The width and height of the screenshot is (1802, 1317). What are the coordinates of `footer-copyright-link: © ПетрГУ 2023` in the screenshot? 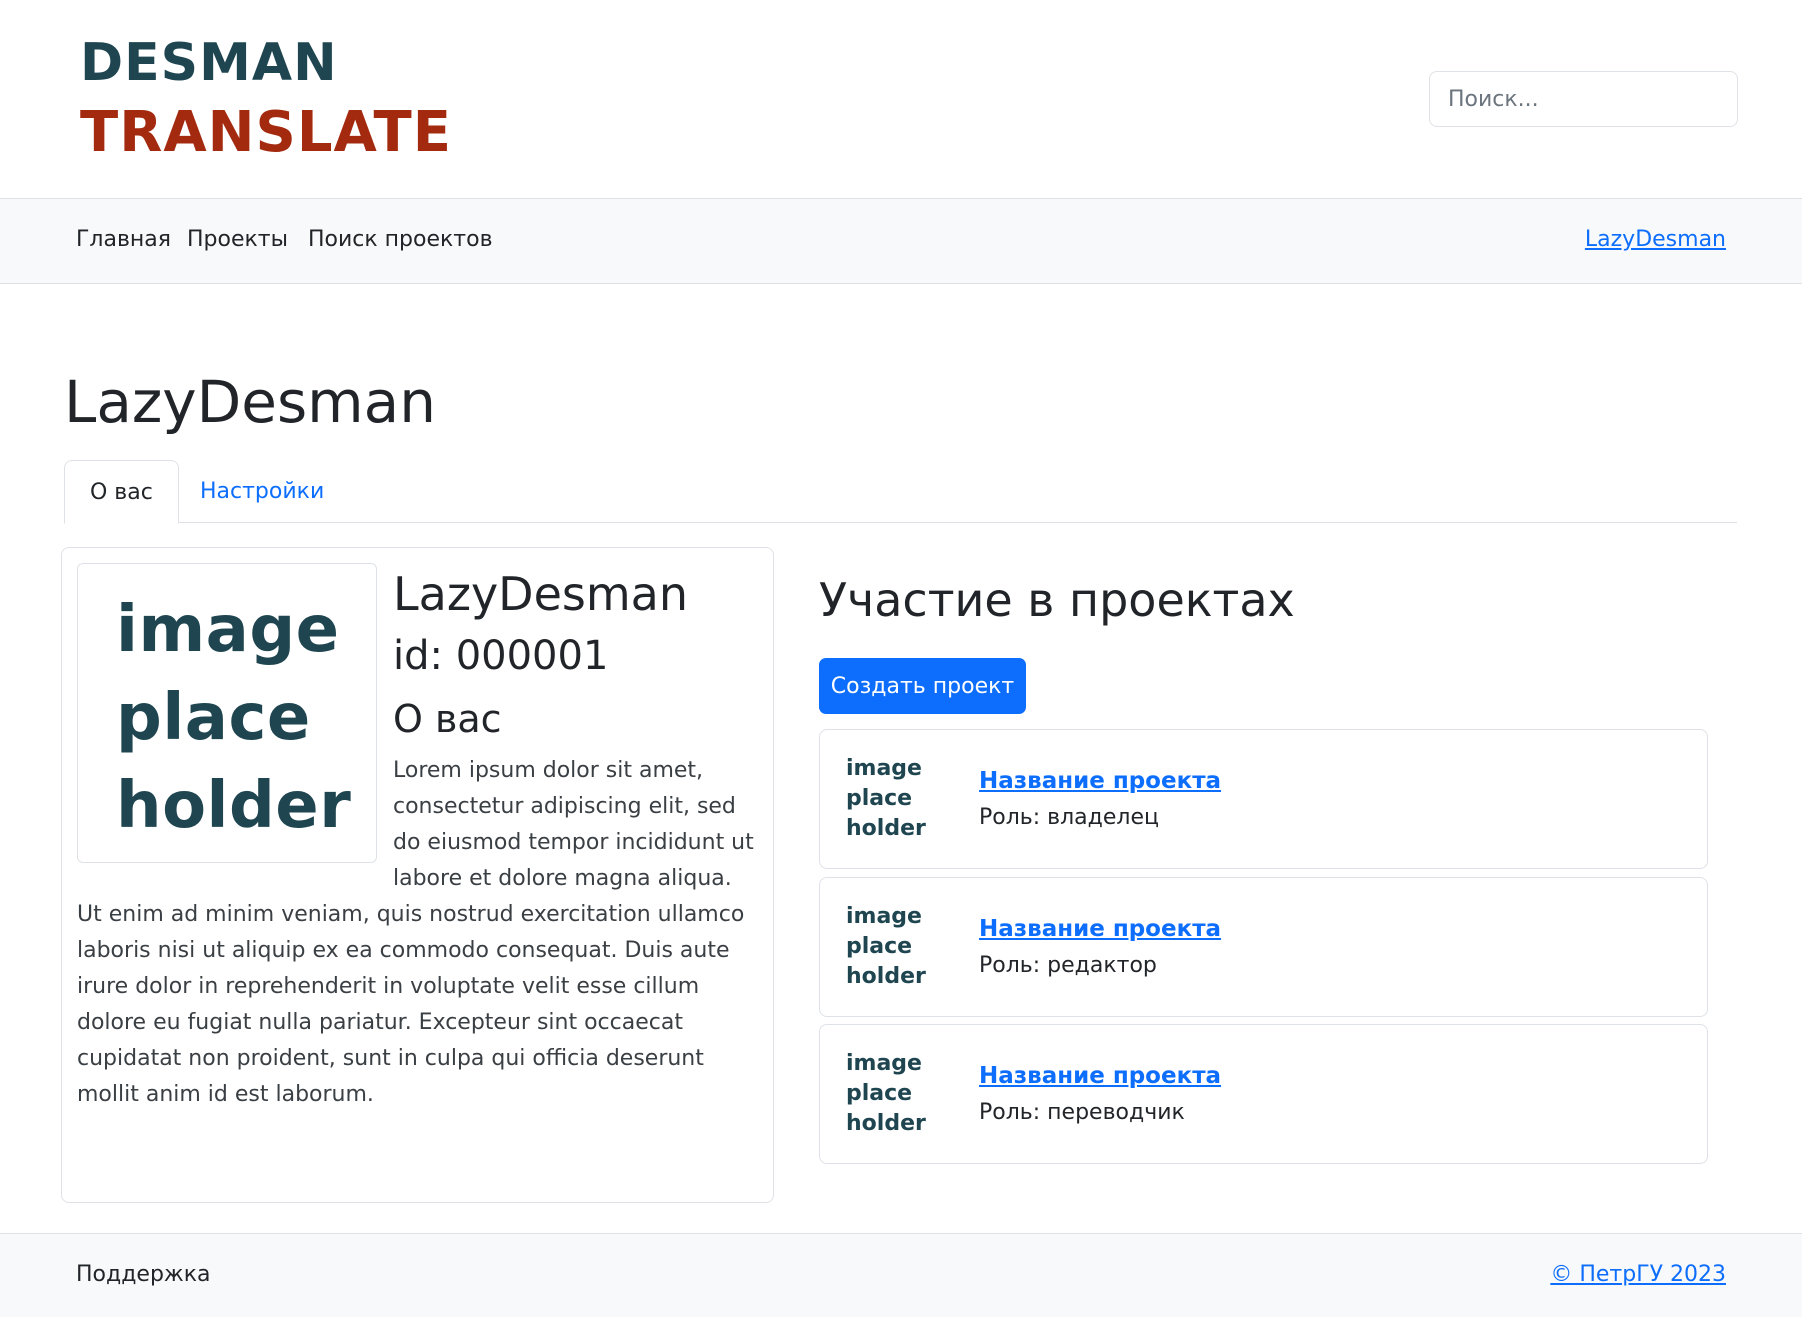 It's located at (1638, 1274).